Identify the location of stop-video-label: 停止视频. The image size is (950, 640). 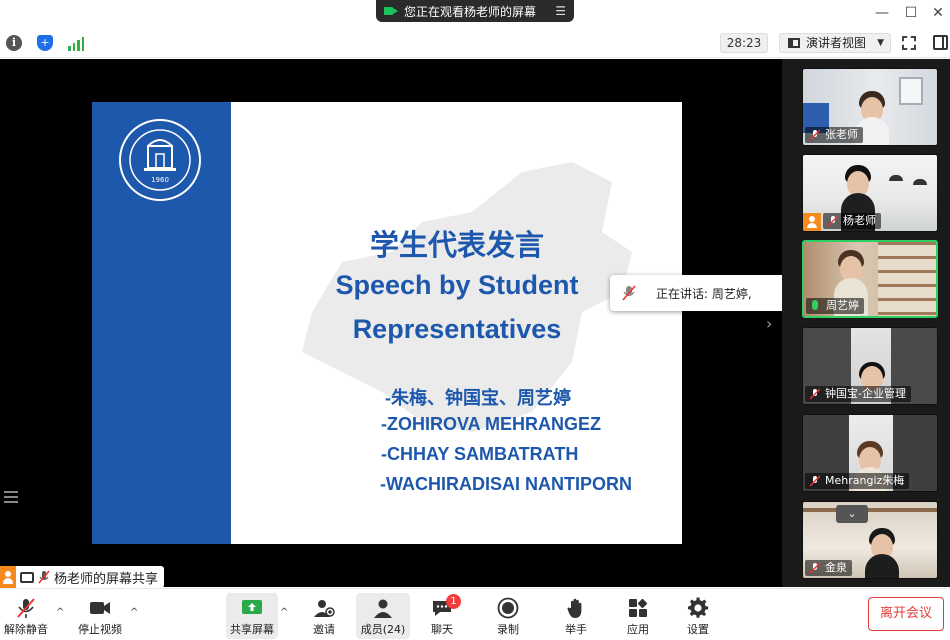
(100, 629).